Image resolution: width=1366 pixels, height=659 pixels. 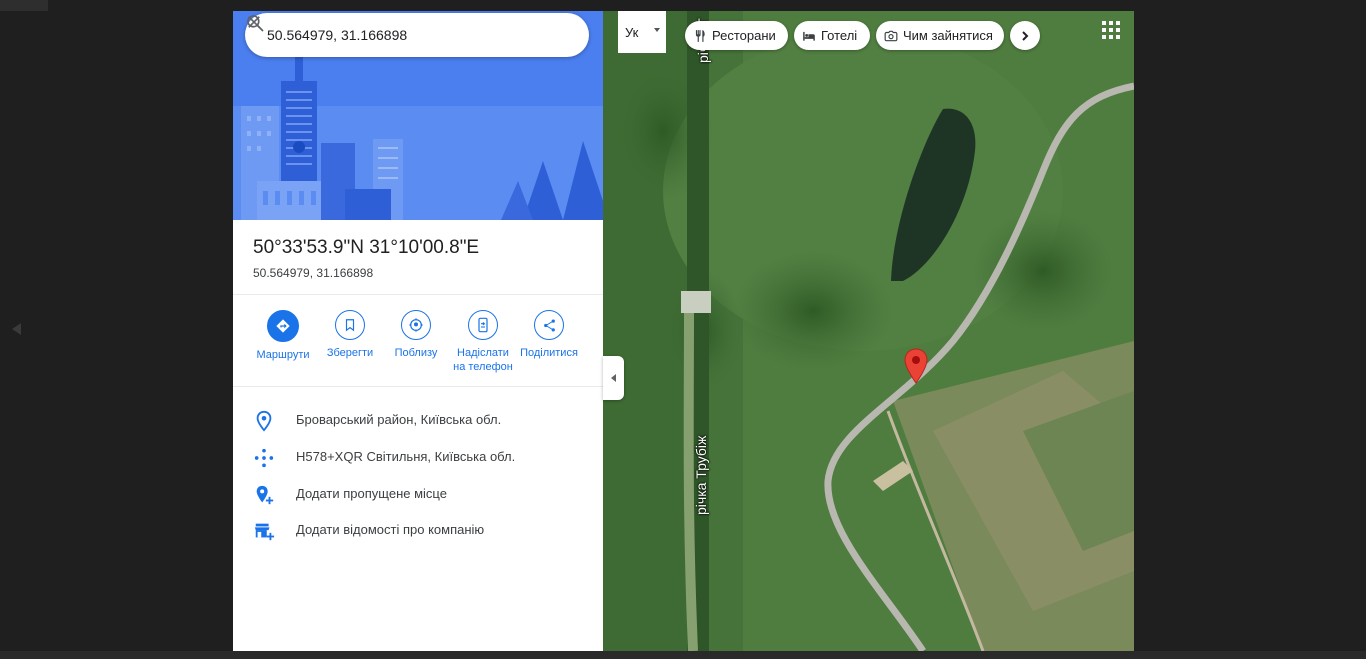 I want to click on share-button: Поділитися, so click(x=549, y=335).